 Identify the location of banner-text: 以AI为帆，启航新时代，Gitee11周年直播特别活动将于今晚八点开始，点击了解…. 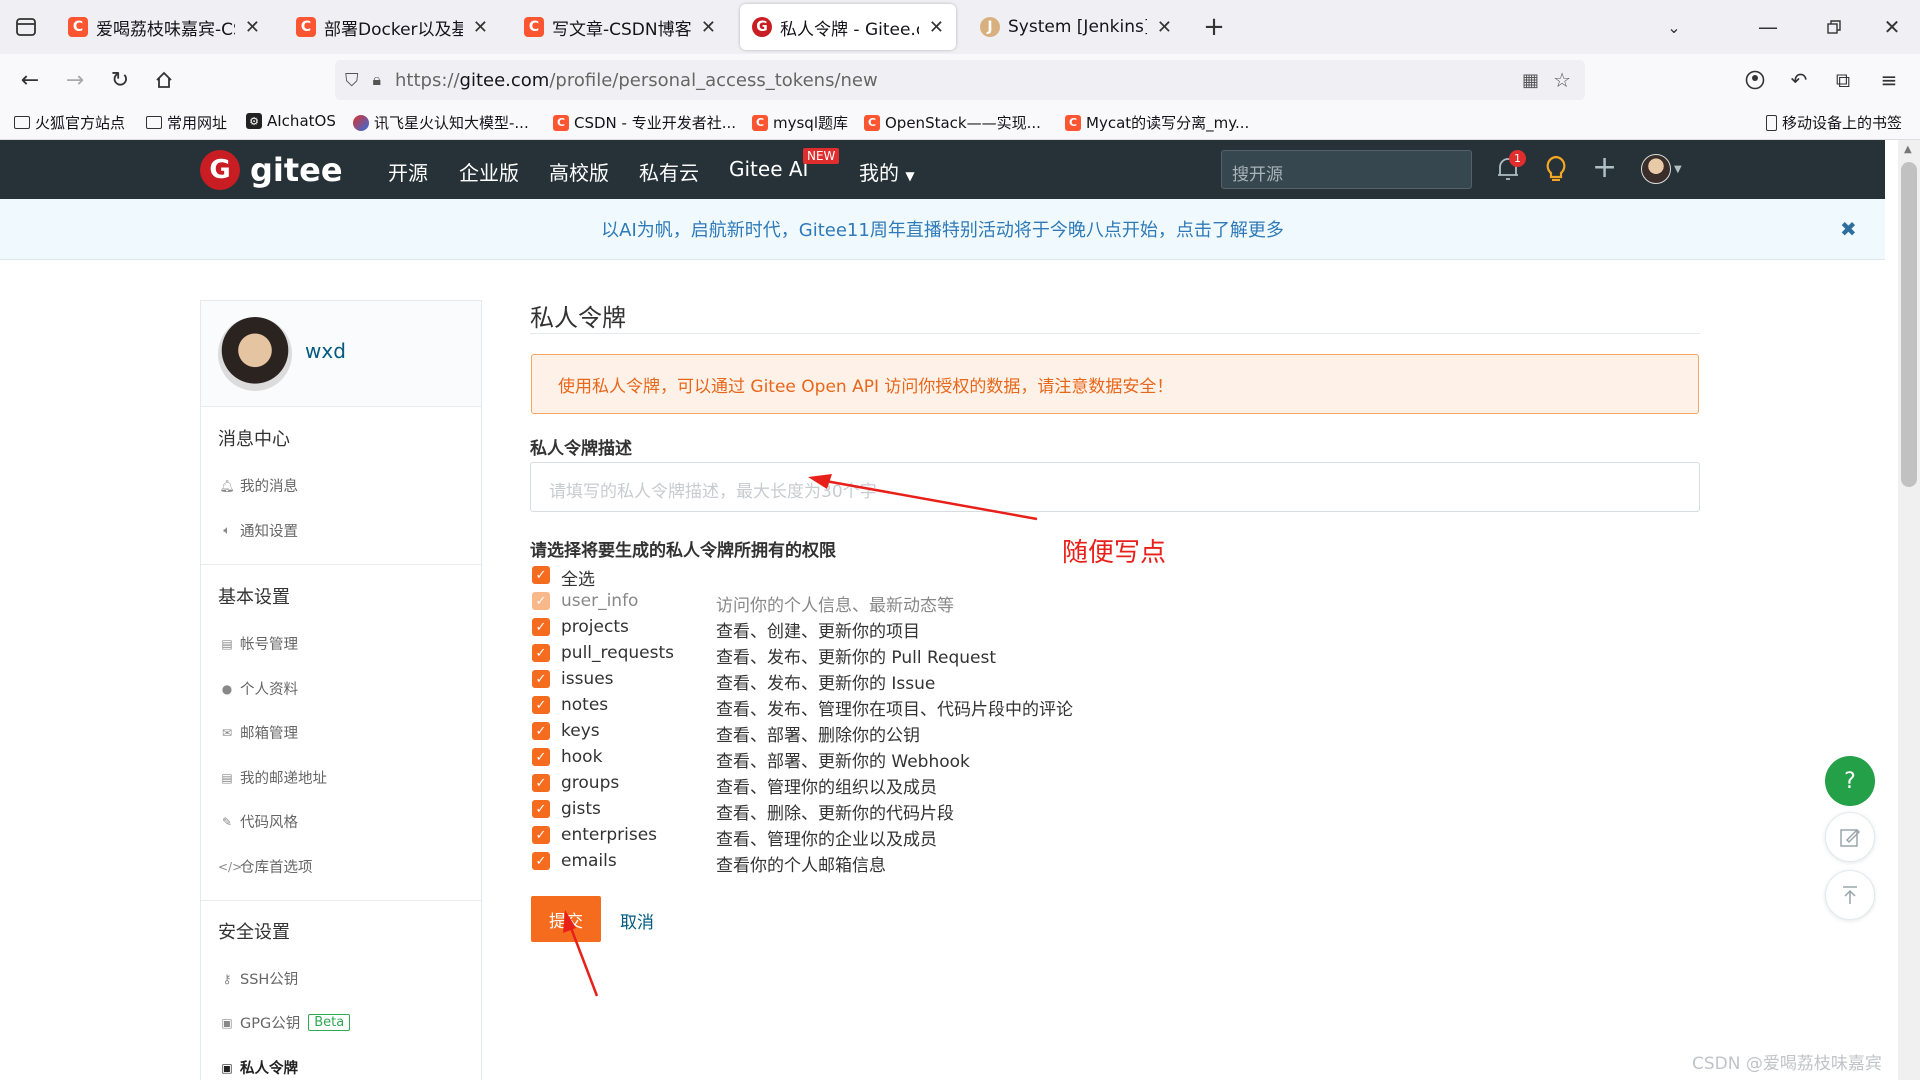
(942, 229).